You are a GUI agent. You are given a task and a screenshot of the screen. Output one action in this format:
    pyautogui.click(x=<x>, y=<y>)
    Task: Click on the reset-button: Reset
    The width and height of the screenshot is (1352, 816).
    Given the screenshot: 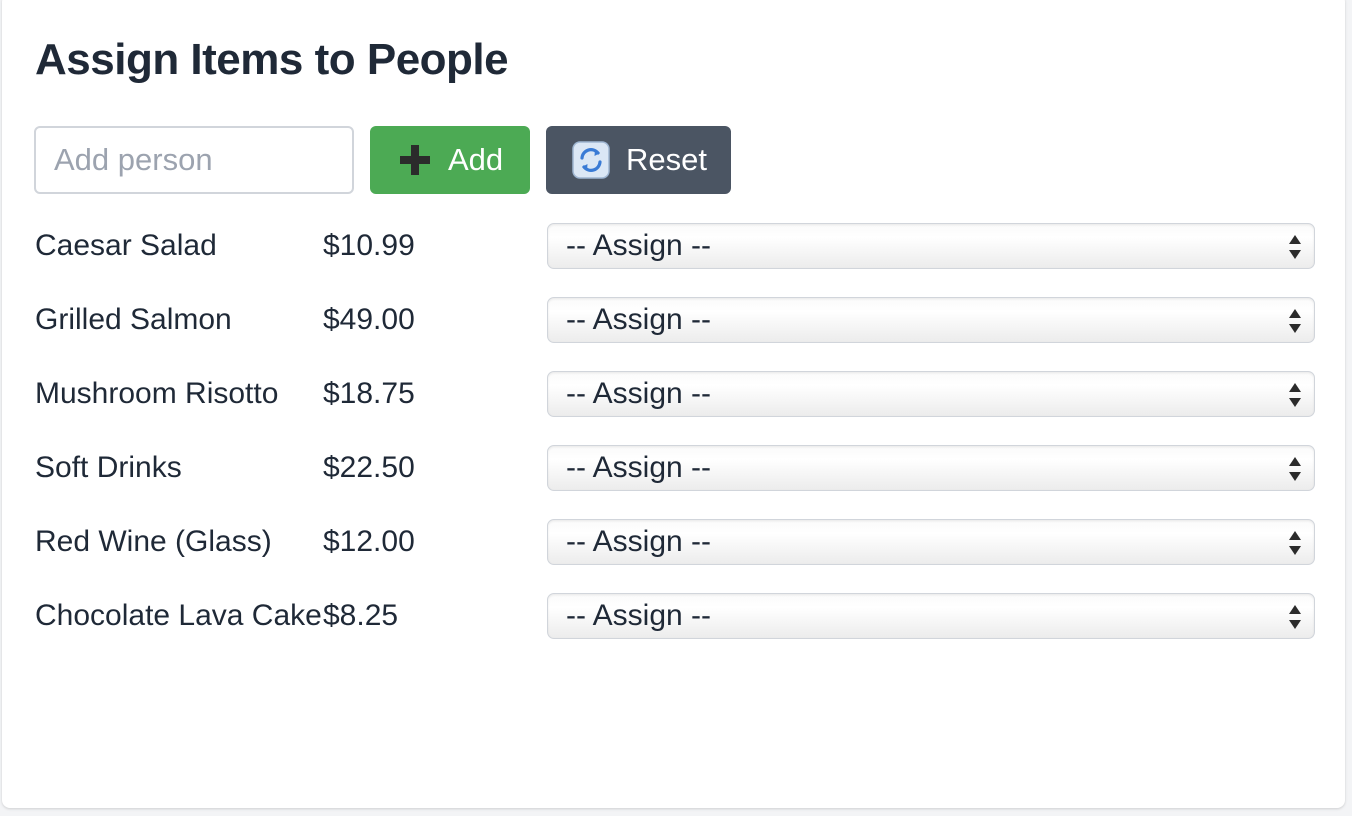 What is the action you would take?
    pyautogui.click(x=638, y=160)
    